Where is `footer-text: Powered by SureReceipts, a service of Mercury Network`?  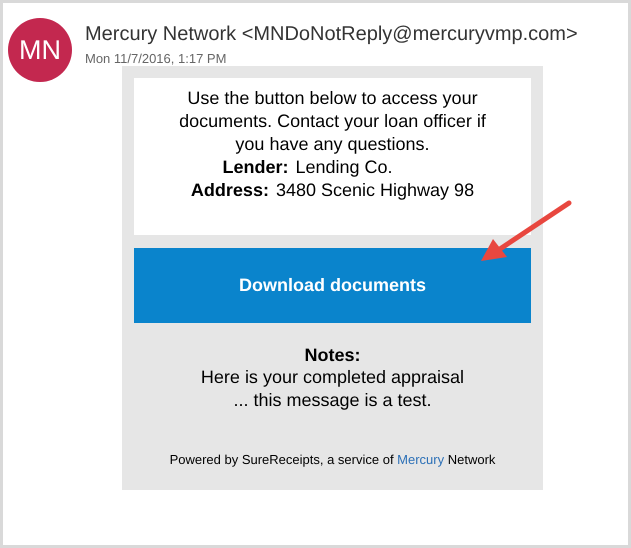
footer-text: Powered by SureReceipts, a service of Mercury Network is located at coordinates (332, 459).